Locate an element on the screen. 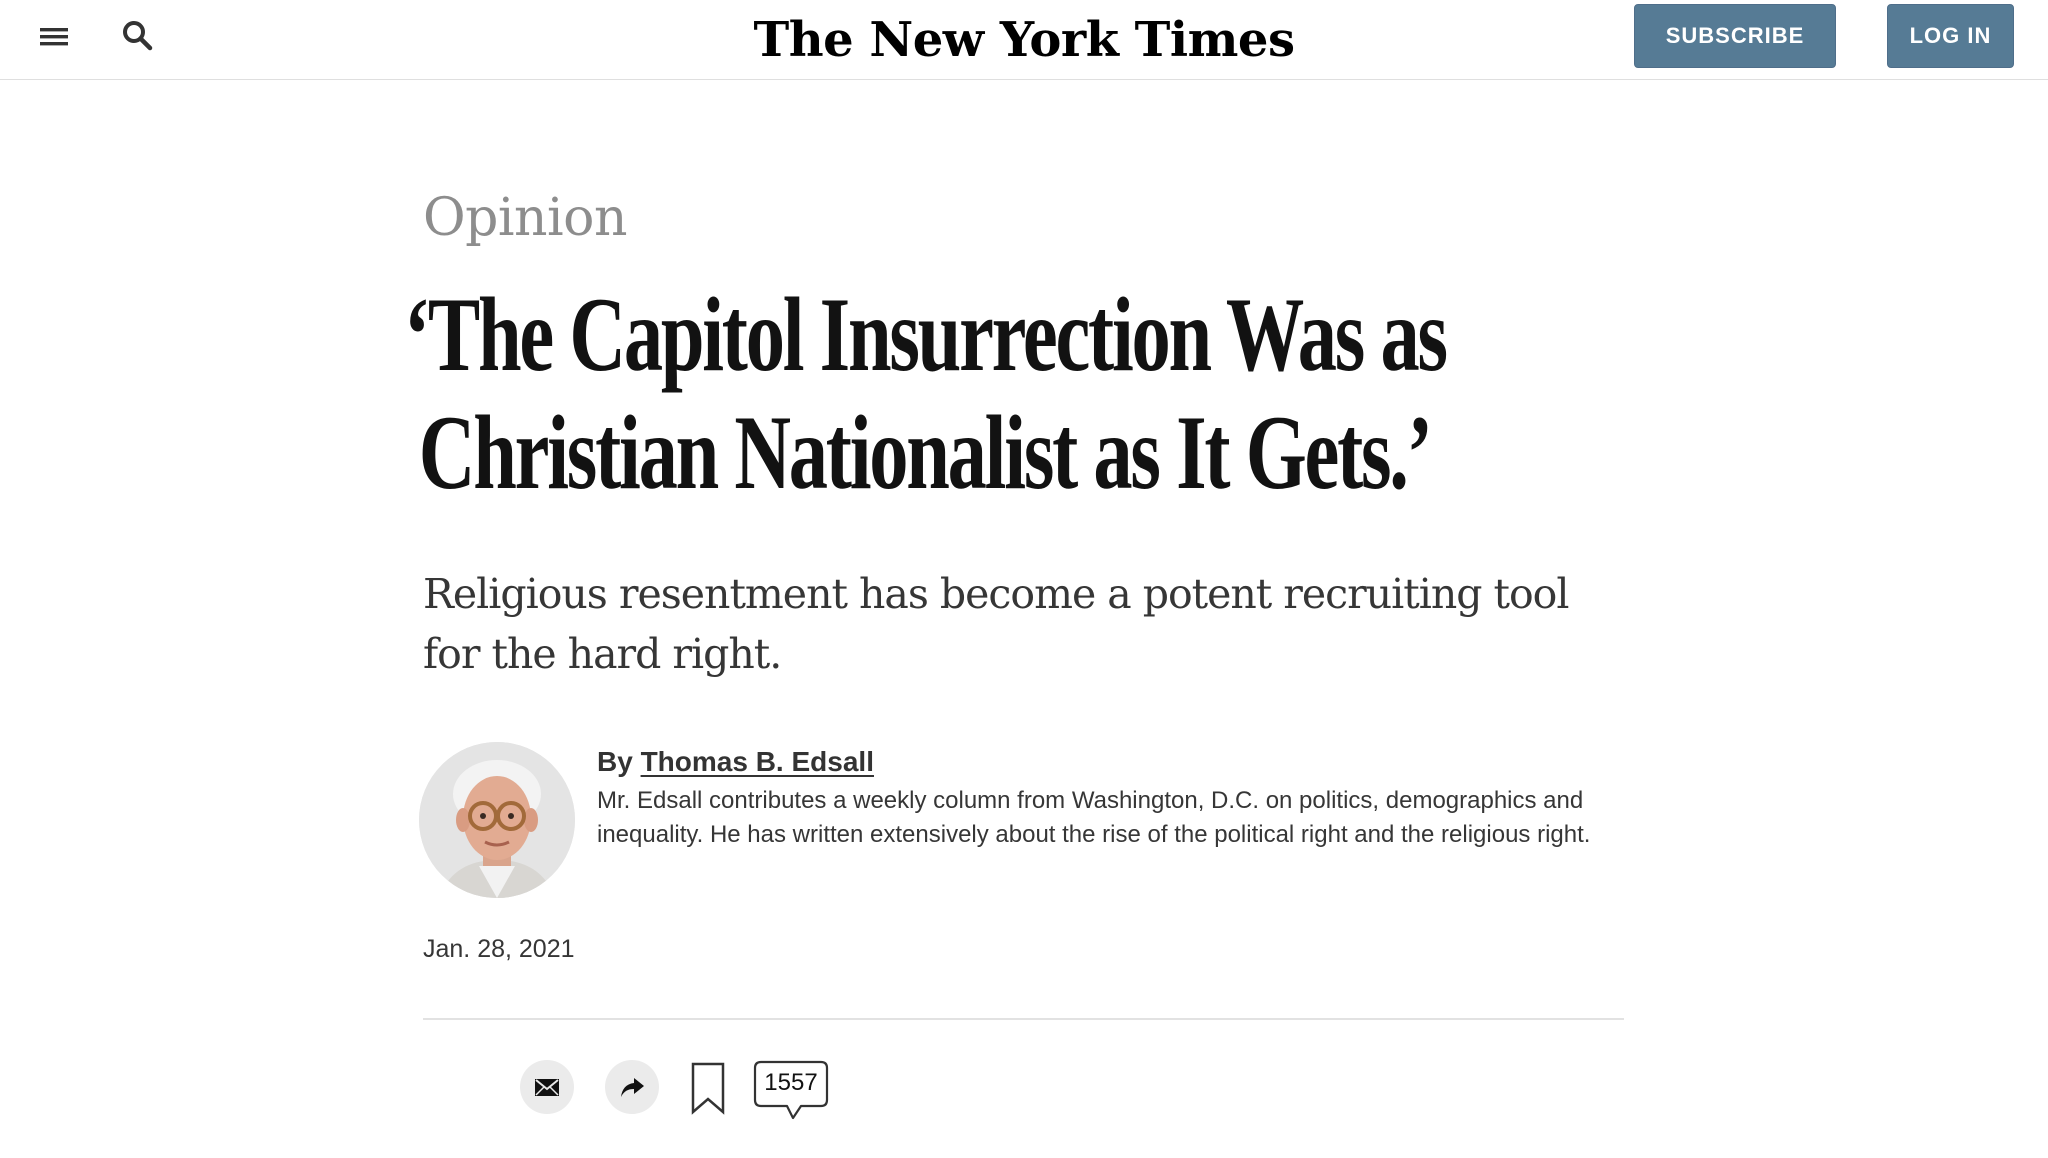 The image size is (2048, 1158). search-icon is located at coordinates (138, 36).